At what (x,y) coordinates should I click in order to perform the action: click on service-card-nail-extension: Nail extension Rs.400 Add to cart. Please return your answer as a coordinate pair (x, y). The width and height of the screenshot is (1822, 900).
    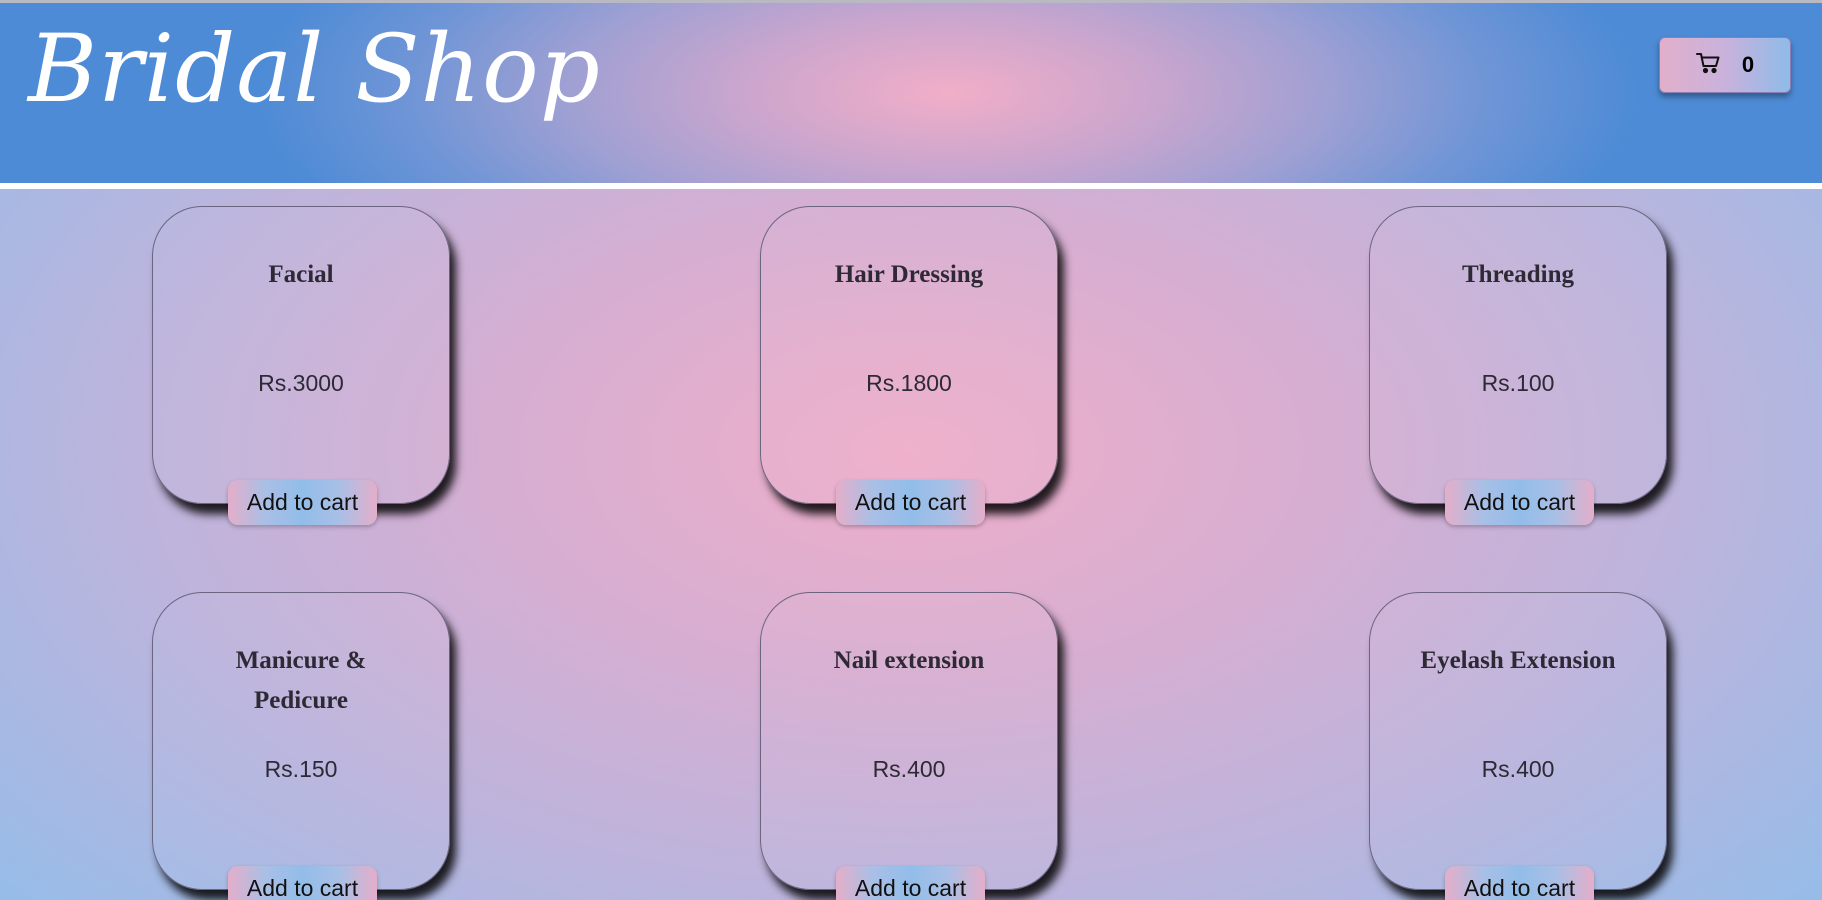
    Looking at the image, I should click on (909, 746).